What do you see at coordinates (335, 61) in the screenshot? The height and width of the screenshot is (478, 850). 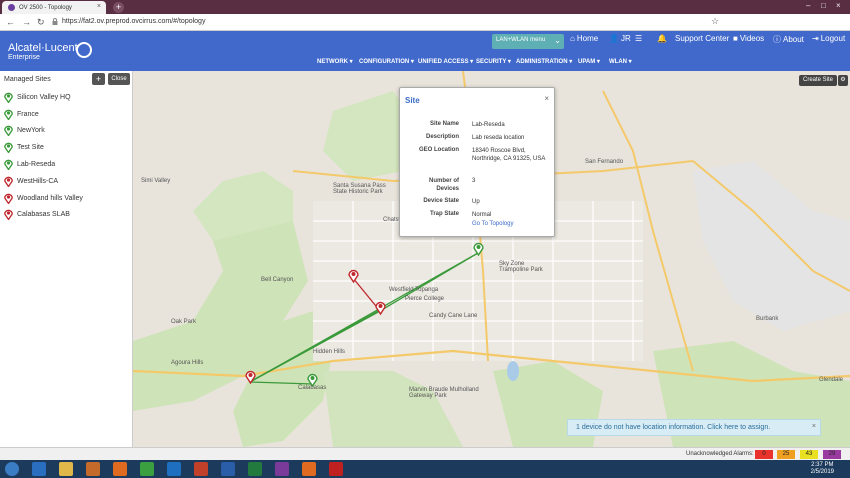 I see `nav-network: NETWORK ▾` at bounding box center [335, 61].